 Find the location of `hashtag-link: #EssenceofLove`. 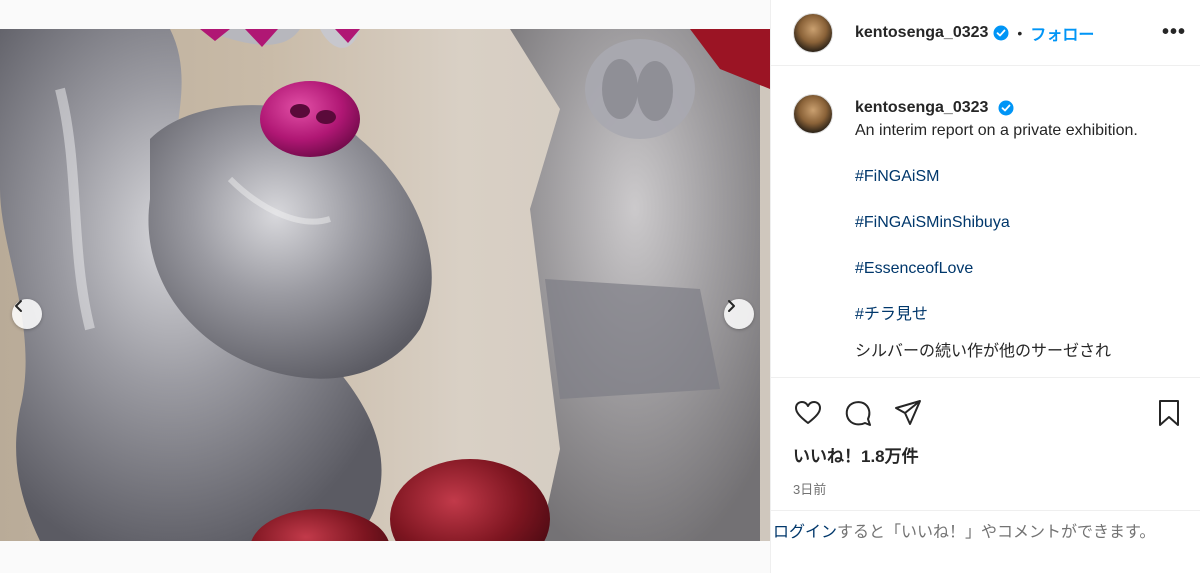

hashtag-link: #EssenceofLove is located at coordinates (996, 268).